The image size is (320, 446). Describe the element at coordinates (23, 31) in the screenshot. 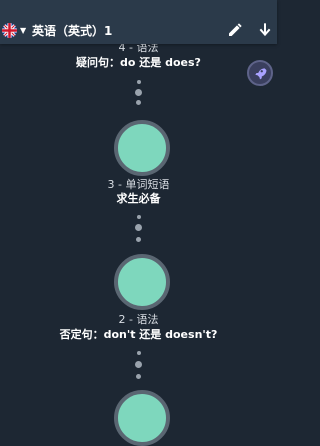

I see `caret-down-icon: ▼` at that location.